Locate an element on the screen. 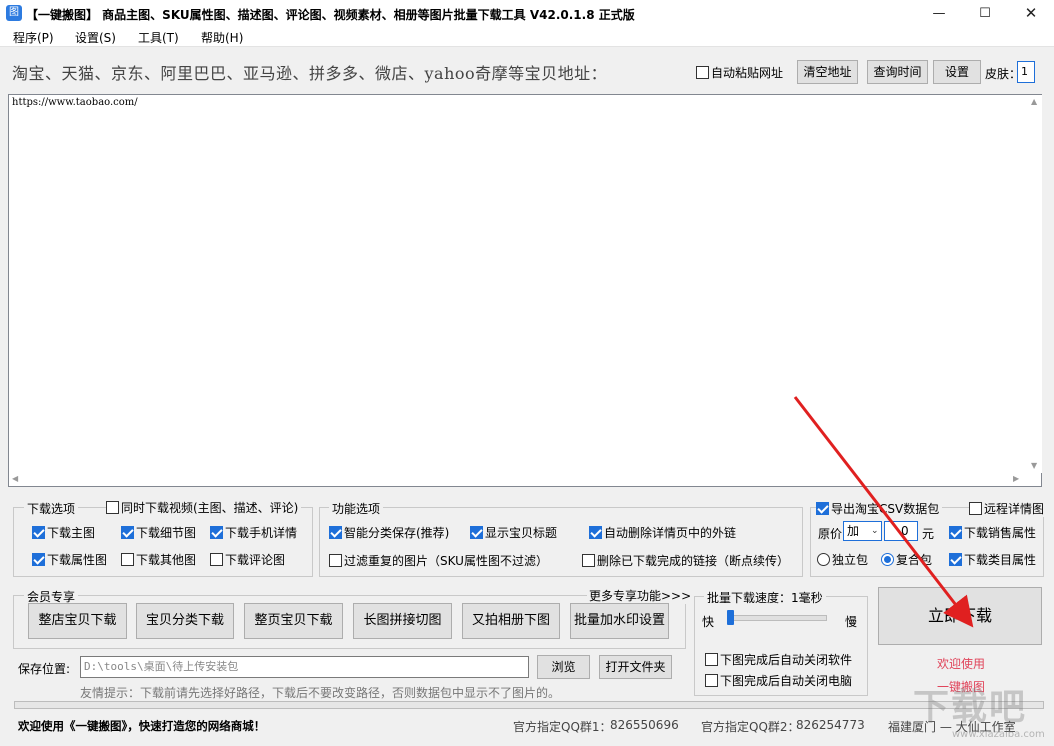  watermark-logo: 下载吧 is located at coordinates (970, 707).